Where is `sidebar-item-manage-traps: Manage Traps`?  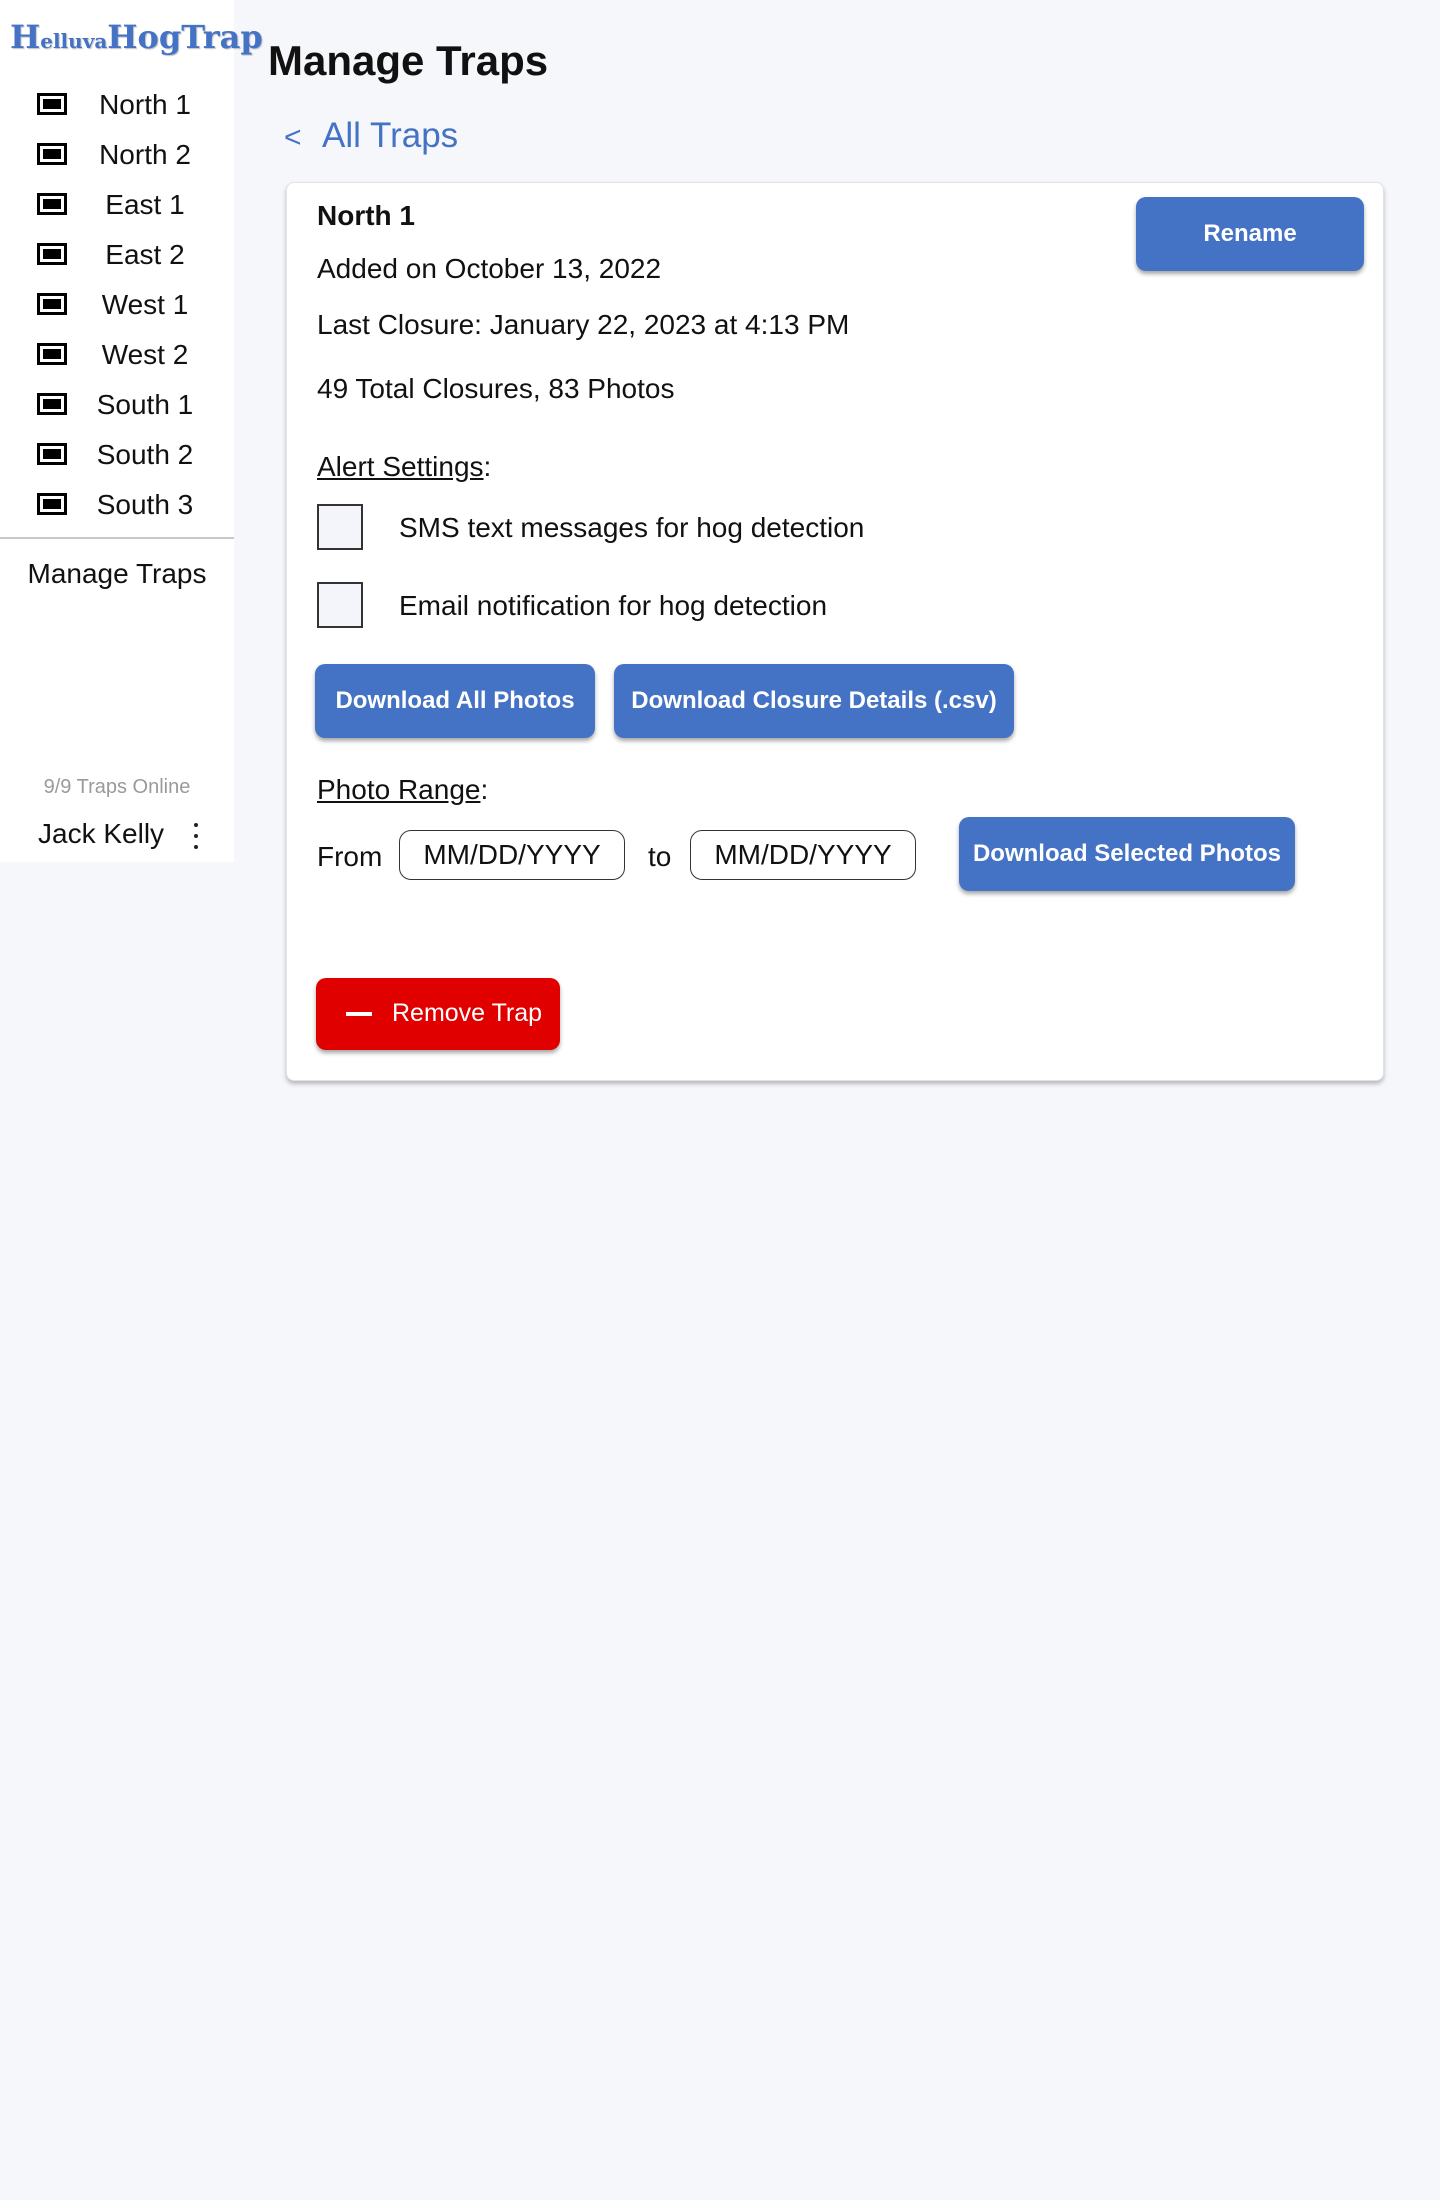 sidebar-item-manage-traps: Manage Traps is located at coordinates (117, 574).